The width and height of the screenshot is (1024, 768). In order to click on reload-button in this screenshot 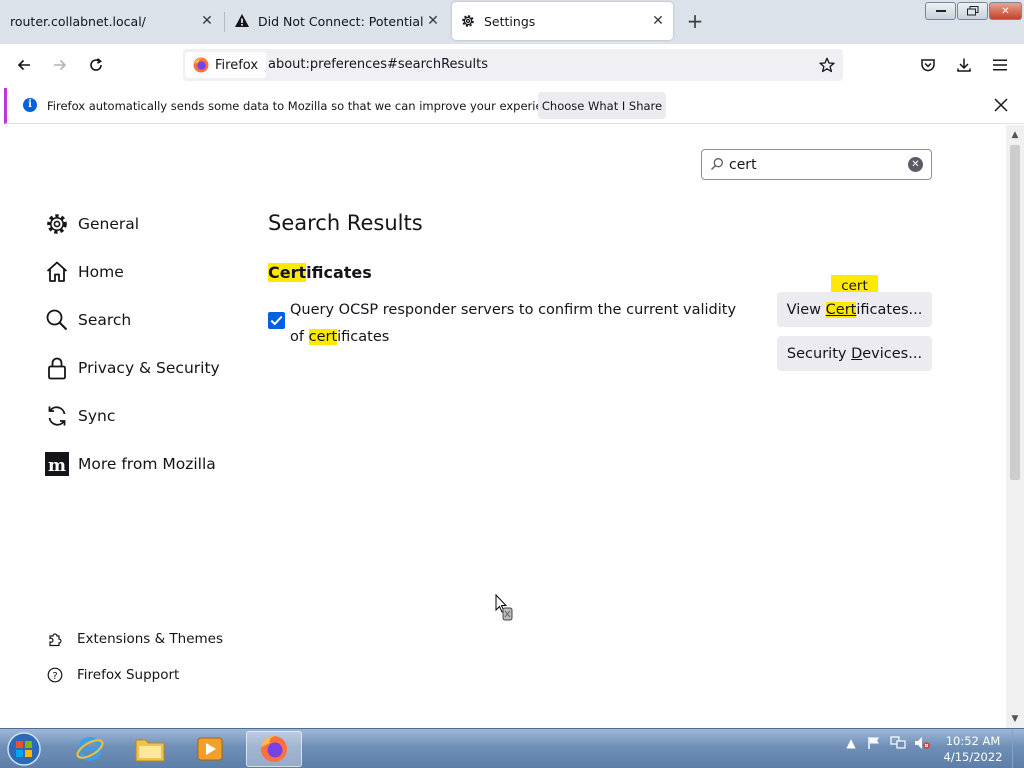, I will do `click(96, 65)`.